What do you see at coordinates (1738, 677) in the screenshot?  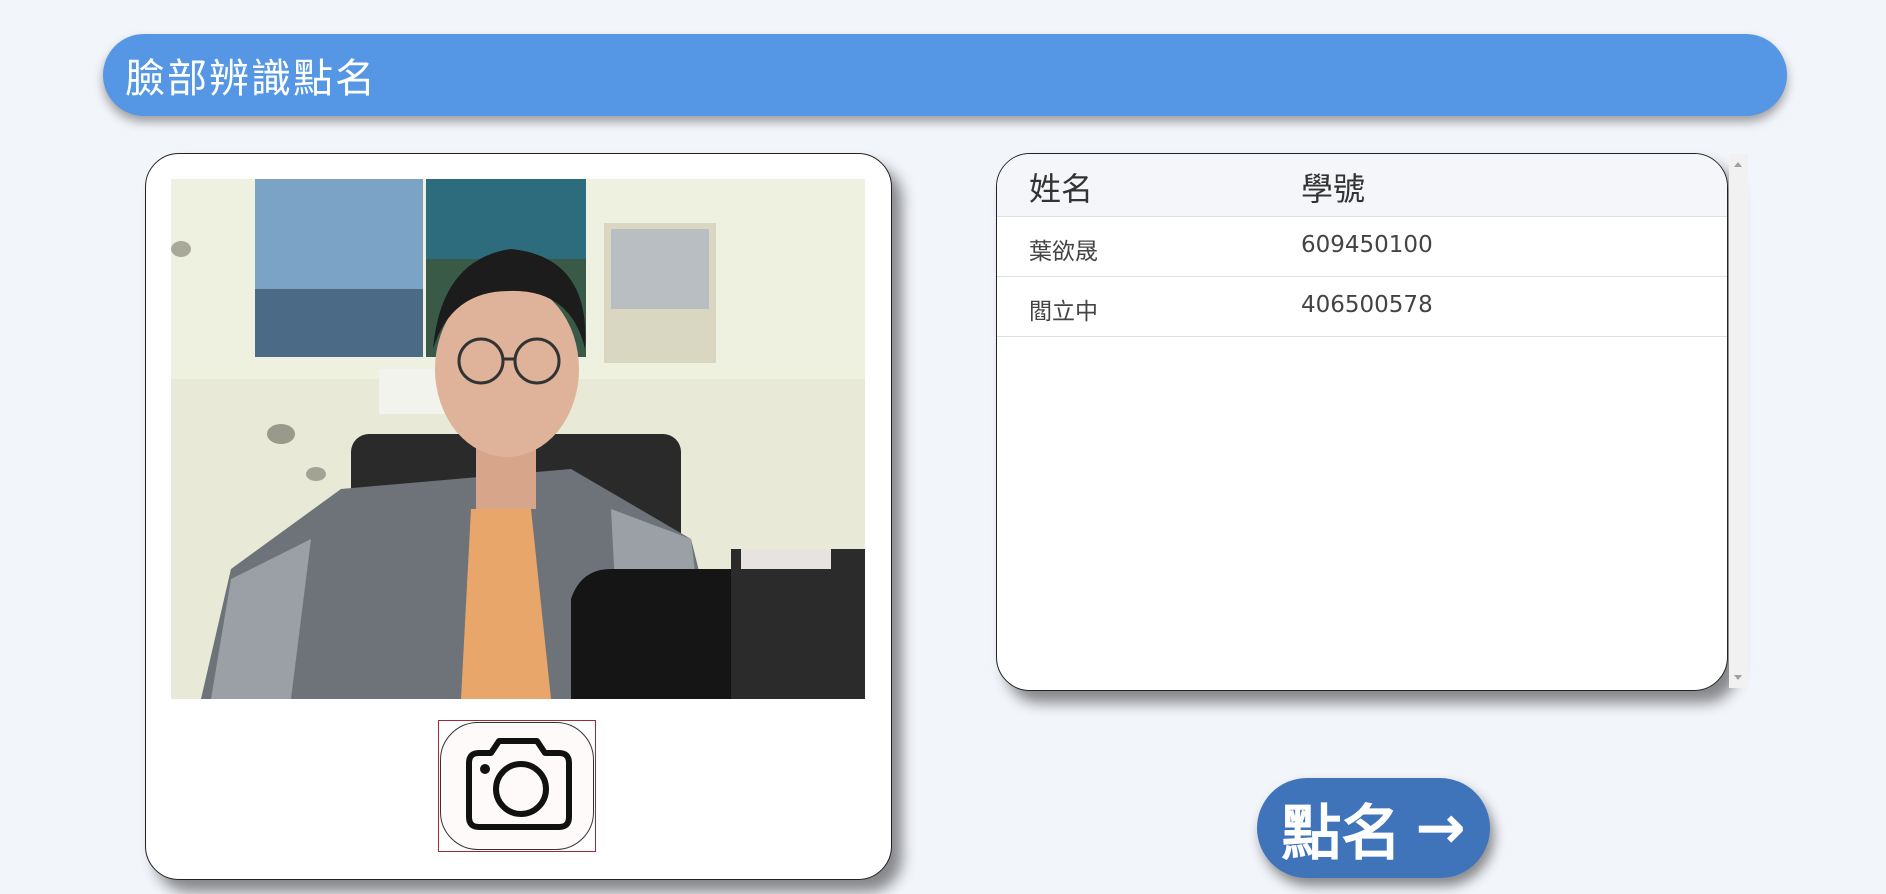 I see `scroll-down-arrow-icon` at bounding box center [1738, 677].